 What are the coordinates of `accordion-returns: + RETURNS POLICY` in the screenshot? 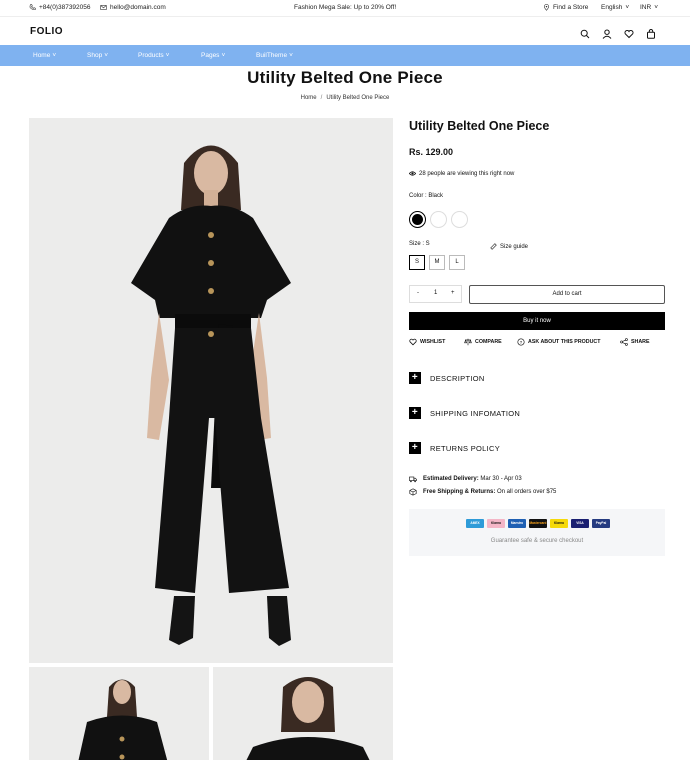 It's located at (537, 448).